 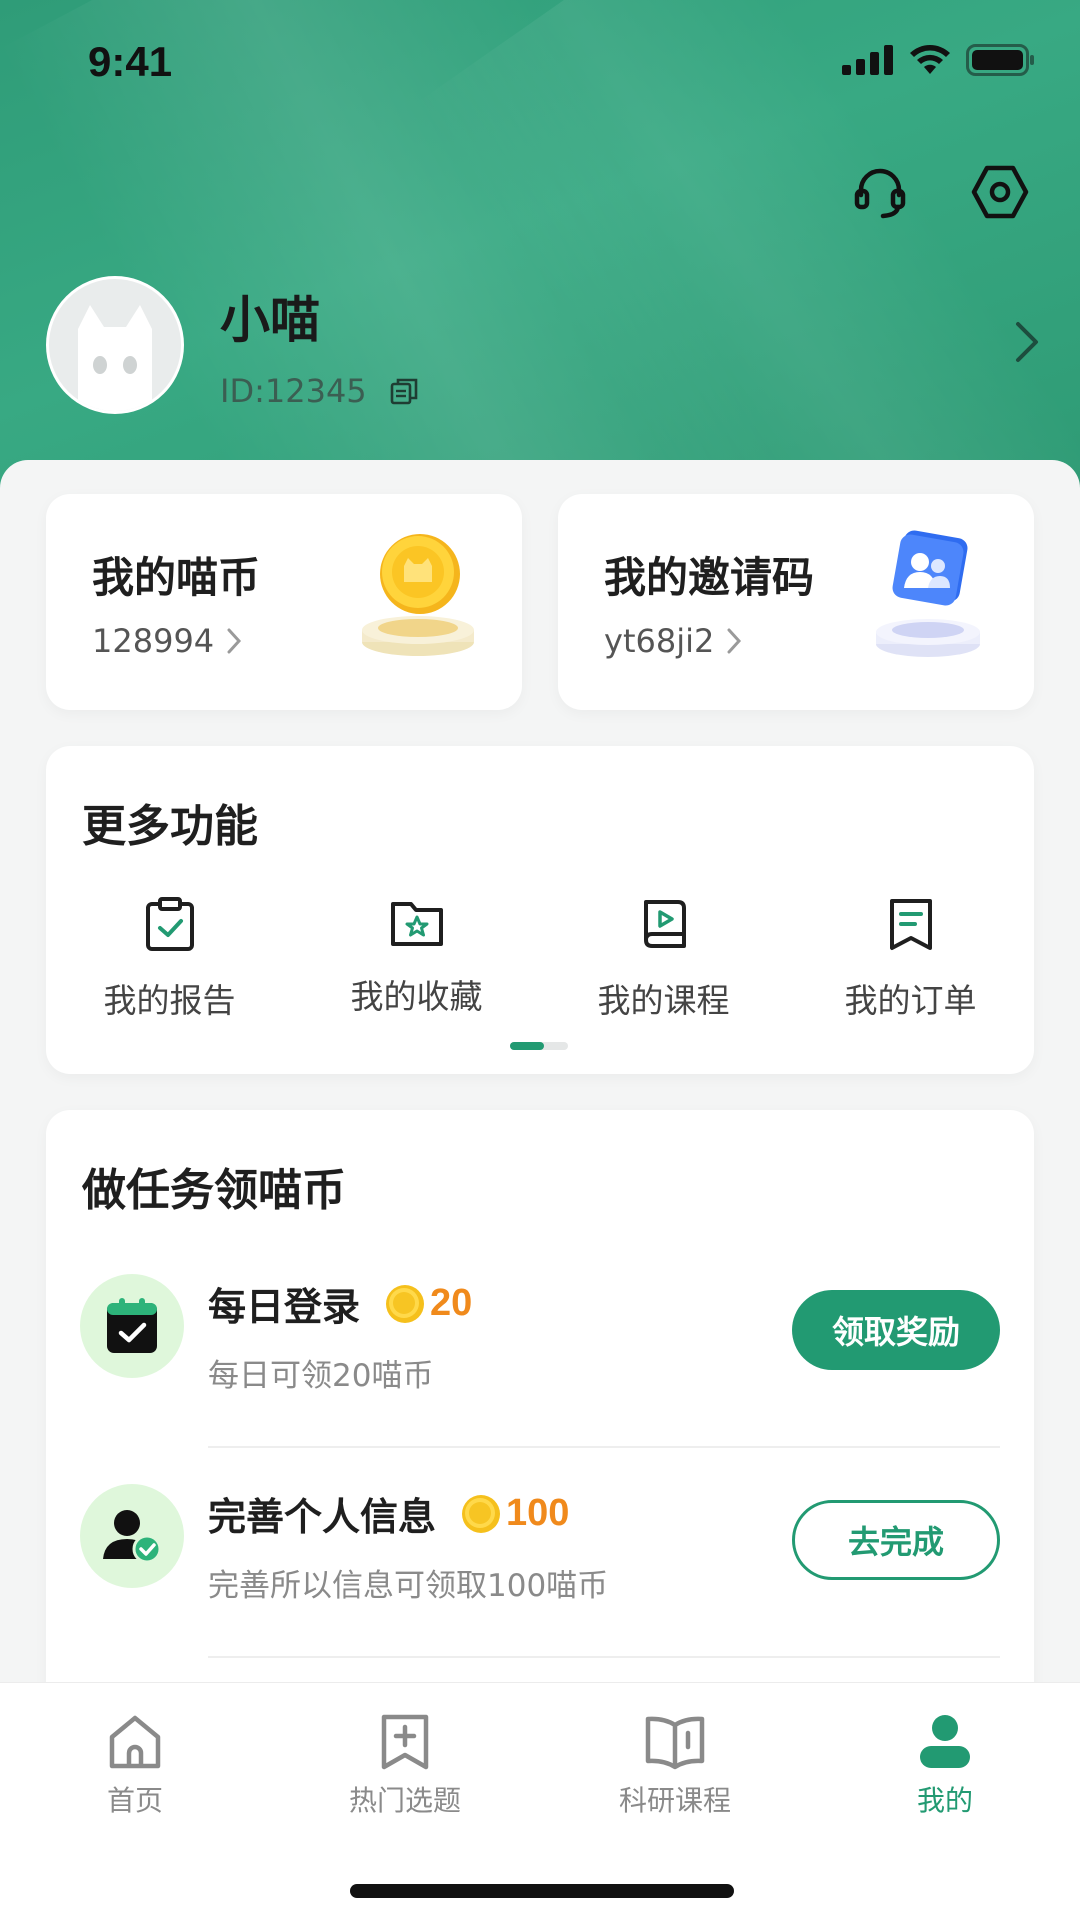 I want to click on tab-label: 热门选题, so click(x=404, y=1800).